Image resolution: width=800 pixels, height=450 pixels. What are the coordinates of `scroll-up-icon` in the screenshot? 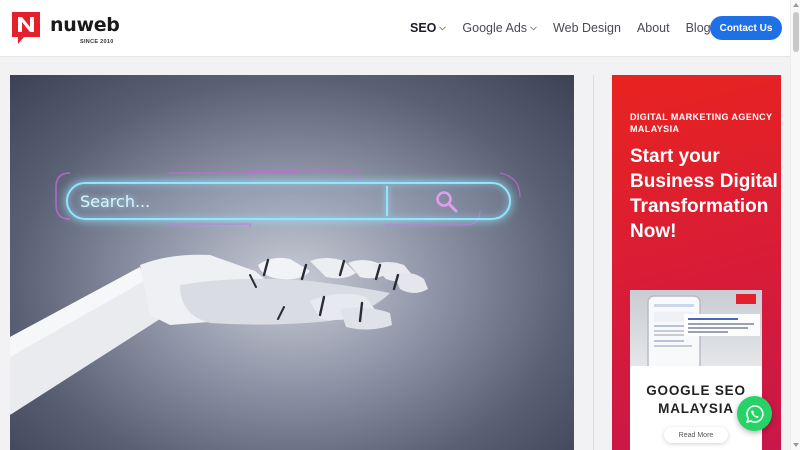 It's located at (796, 5).